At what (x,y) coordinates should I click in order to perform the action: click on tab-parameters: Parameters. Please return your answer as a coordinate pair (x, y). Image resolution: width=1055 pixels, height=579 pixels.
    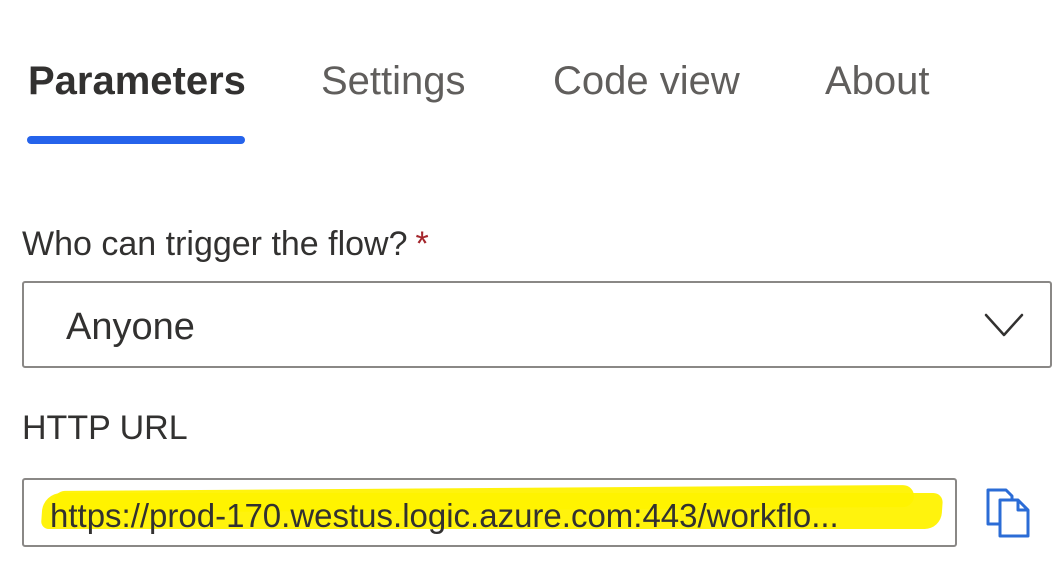
    Looking at the image, I should click on (137, 81).